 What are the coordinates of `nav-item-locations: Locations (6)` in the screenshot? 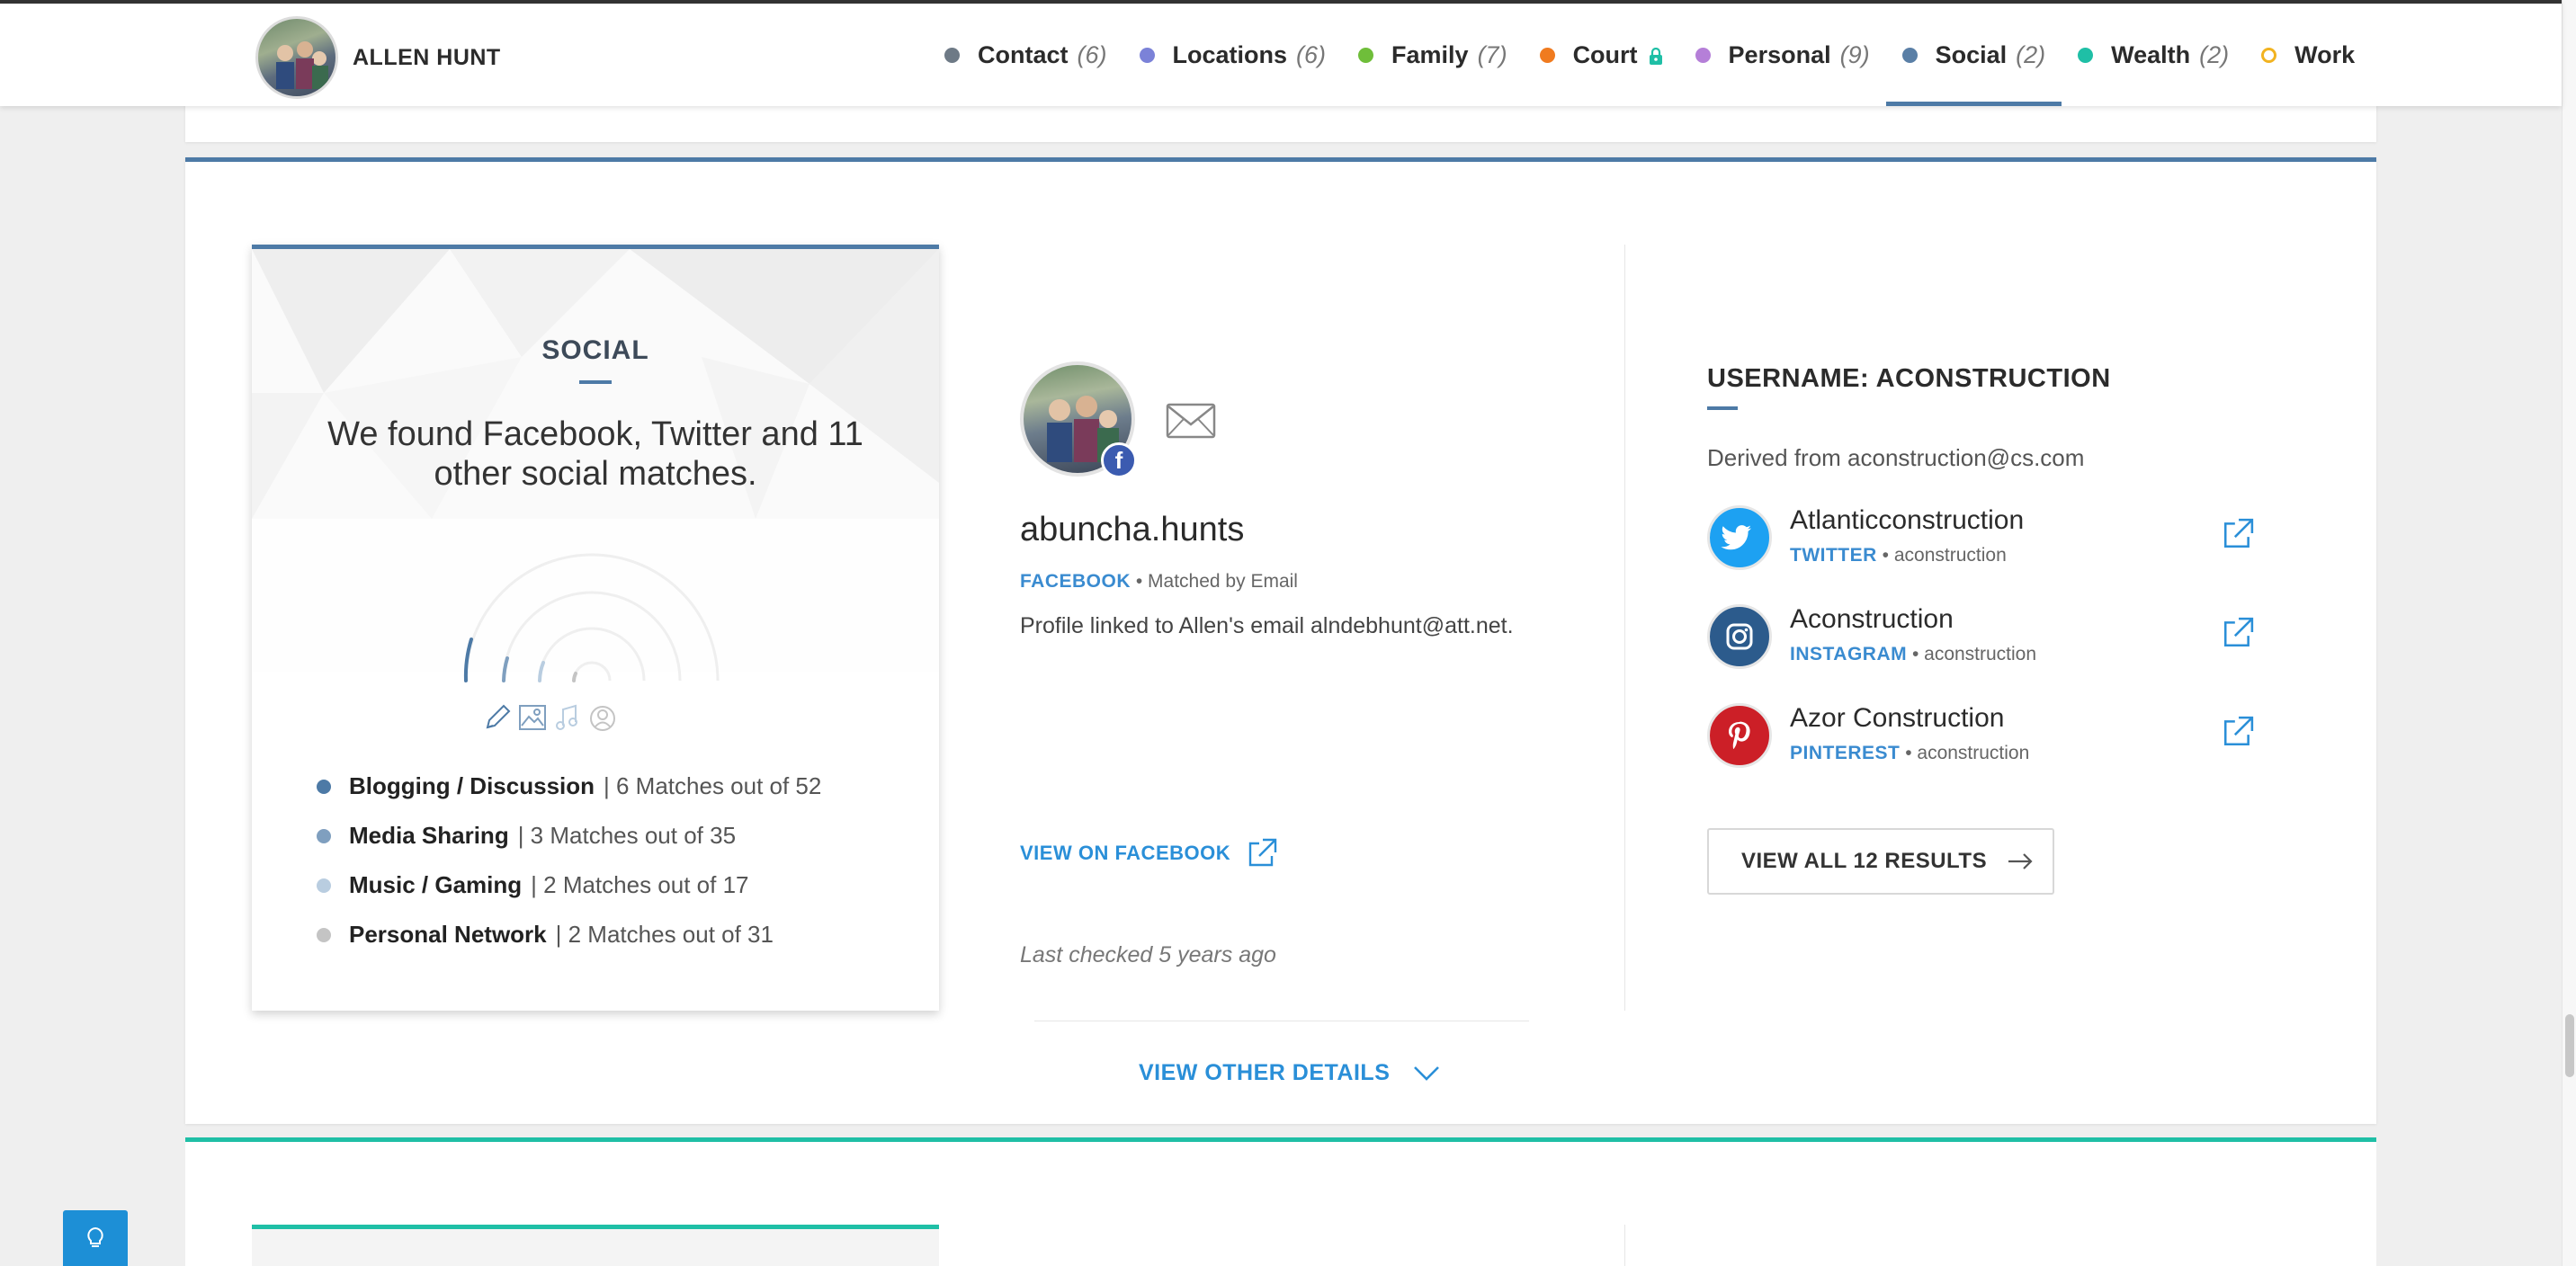 It's located at (1233, 55).